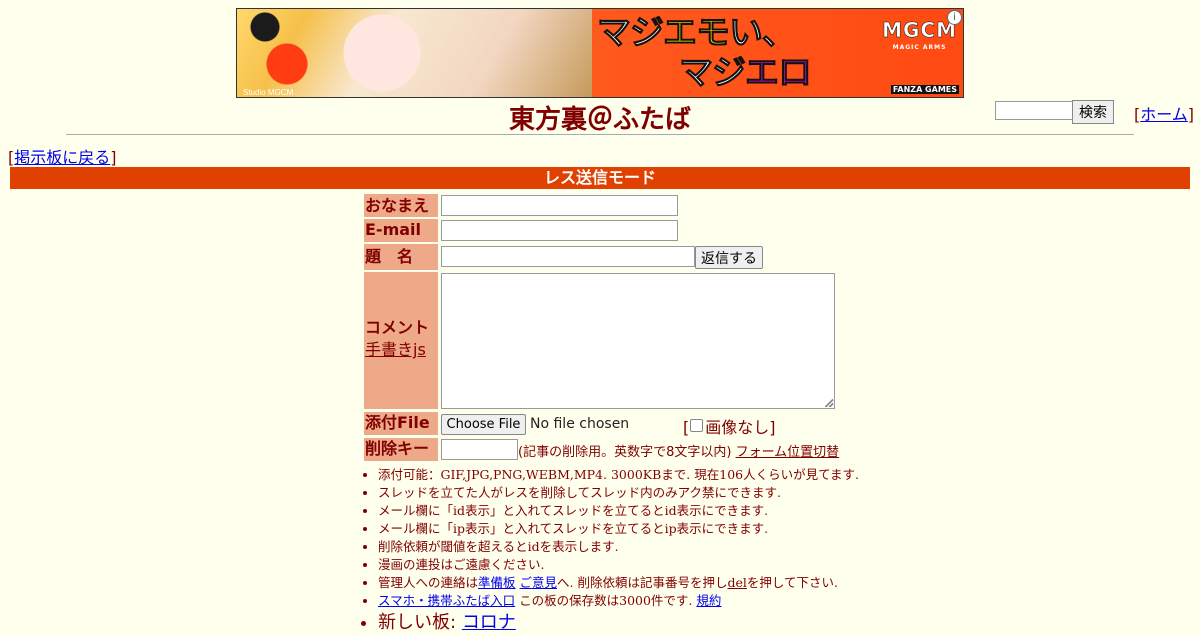 The height and width of the screenshot is (636, 1200). I want to click on note-text: へ. 削除依頼は記事番号を押し, so click(642, 582).